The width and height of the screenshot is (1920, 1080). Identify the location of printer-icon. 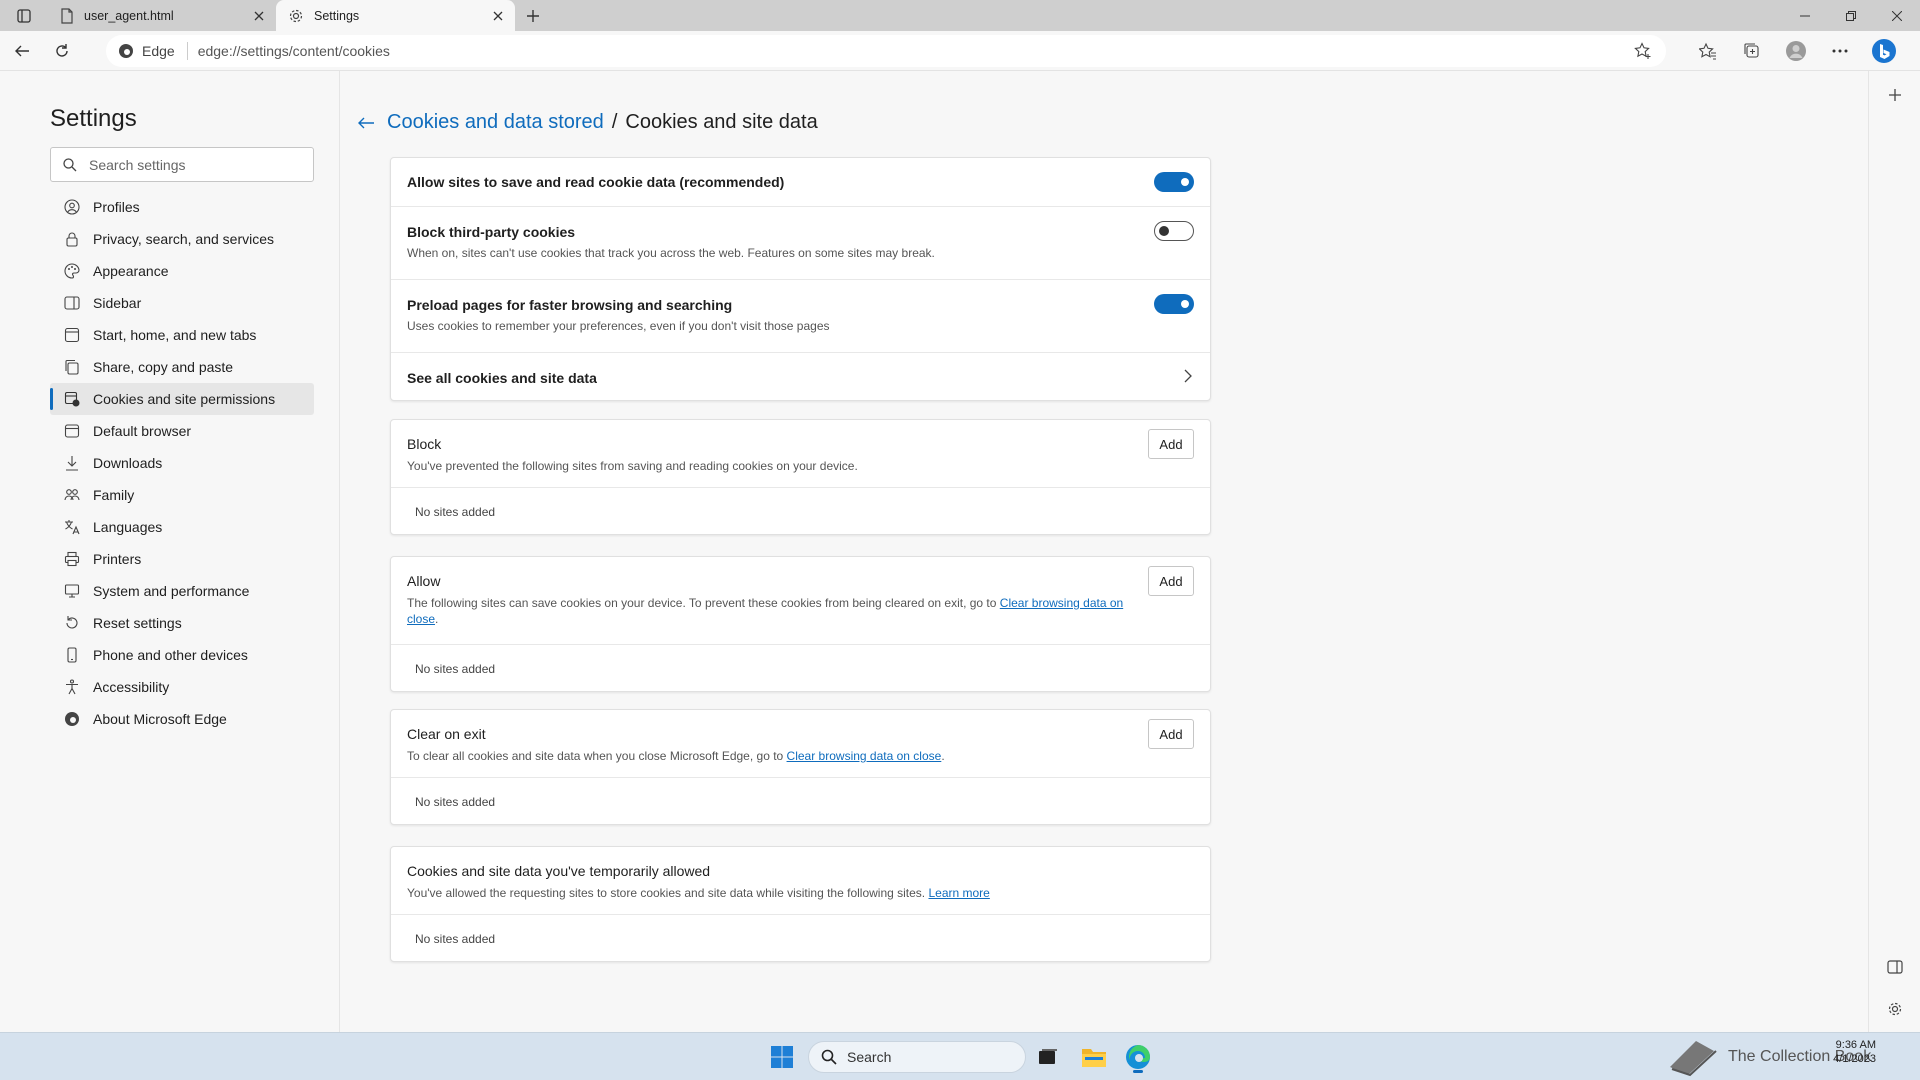
(72, 559).